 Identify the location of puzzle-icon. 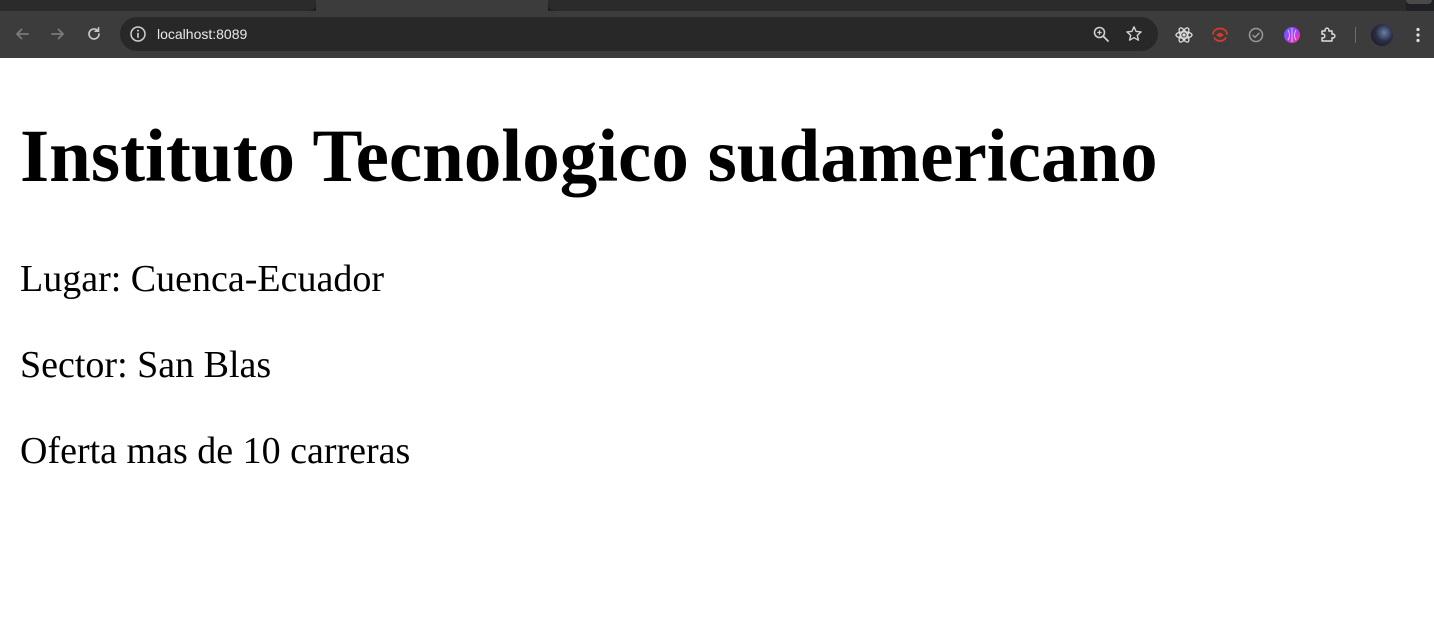
(1328, 35).